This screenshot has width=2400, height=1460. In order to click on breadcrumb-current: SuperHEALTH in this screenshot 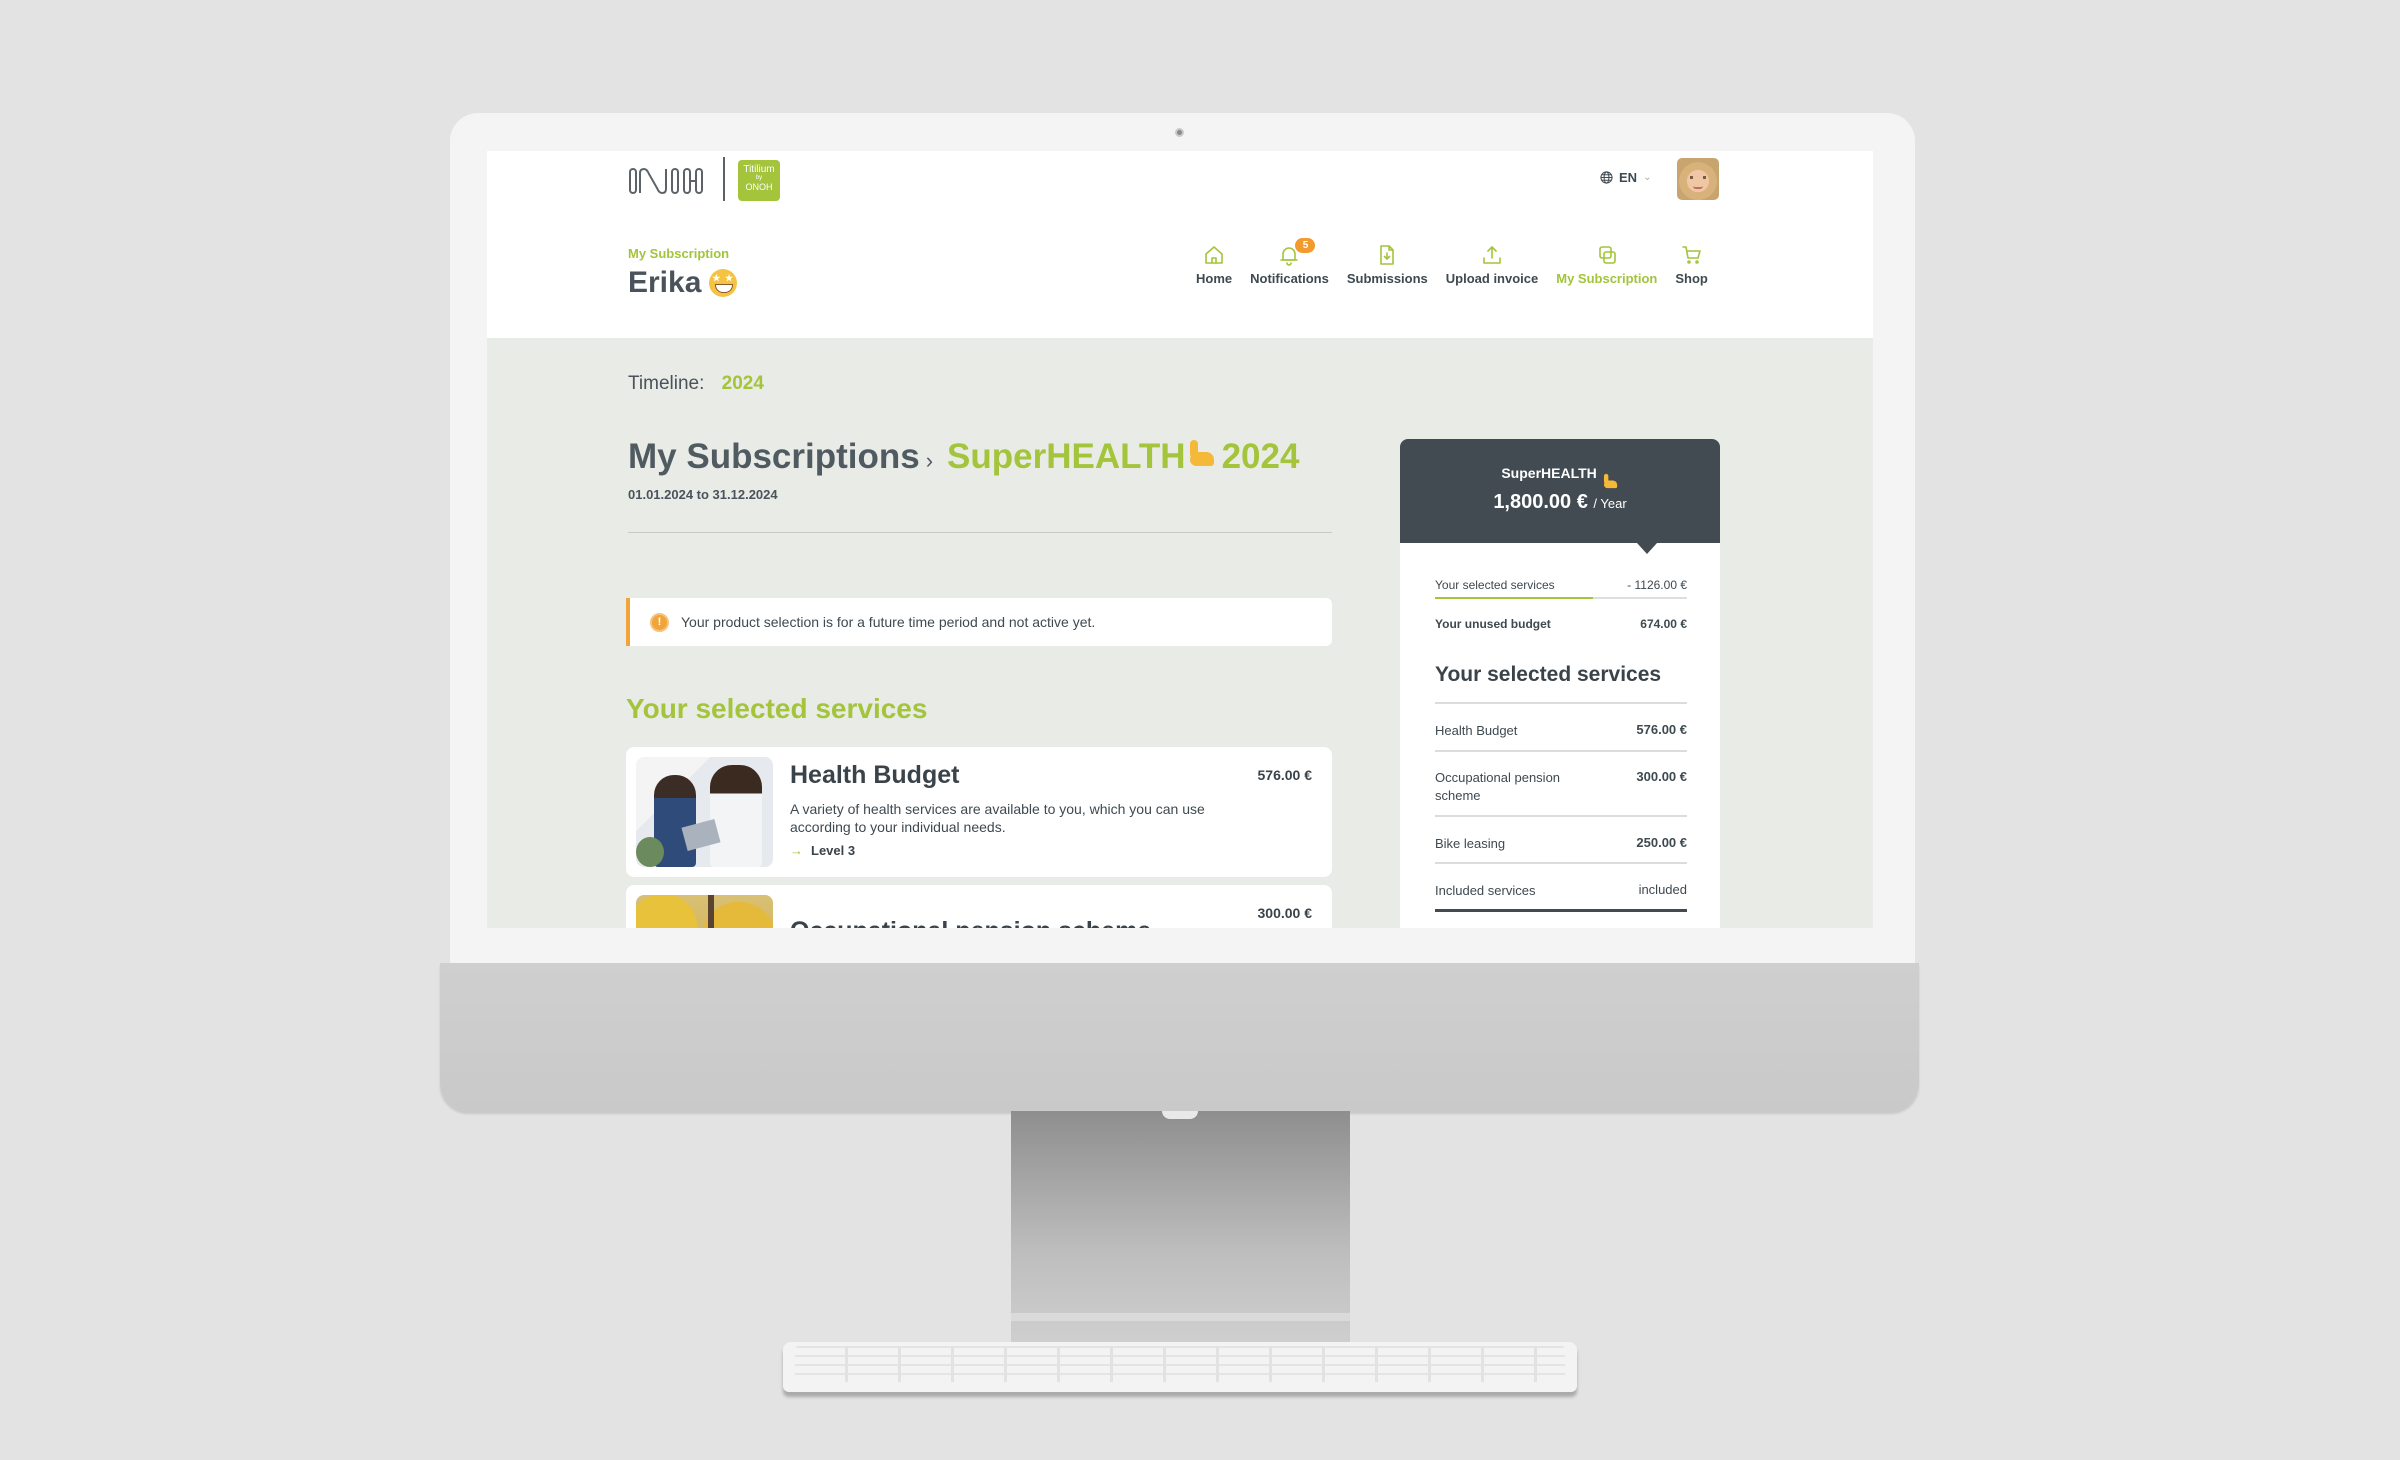, I will do `click(1066, 456)`.